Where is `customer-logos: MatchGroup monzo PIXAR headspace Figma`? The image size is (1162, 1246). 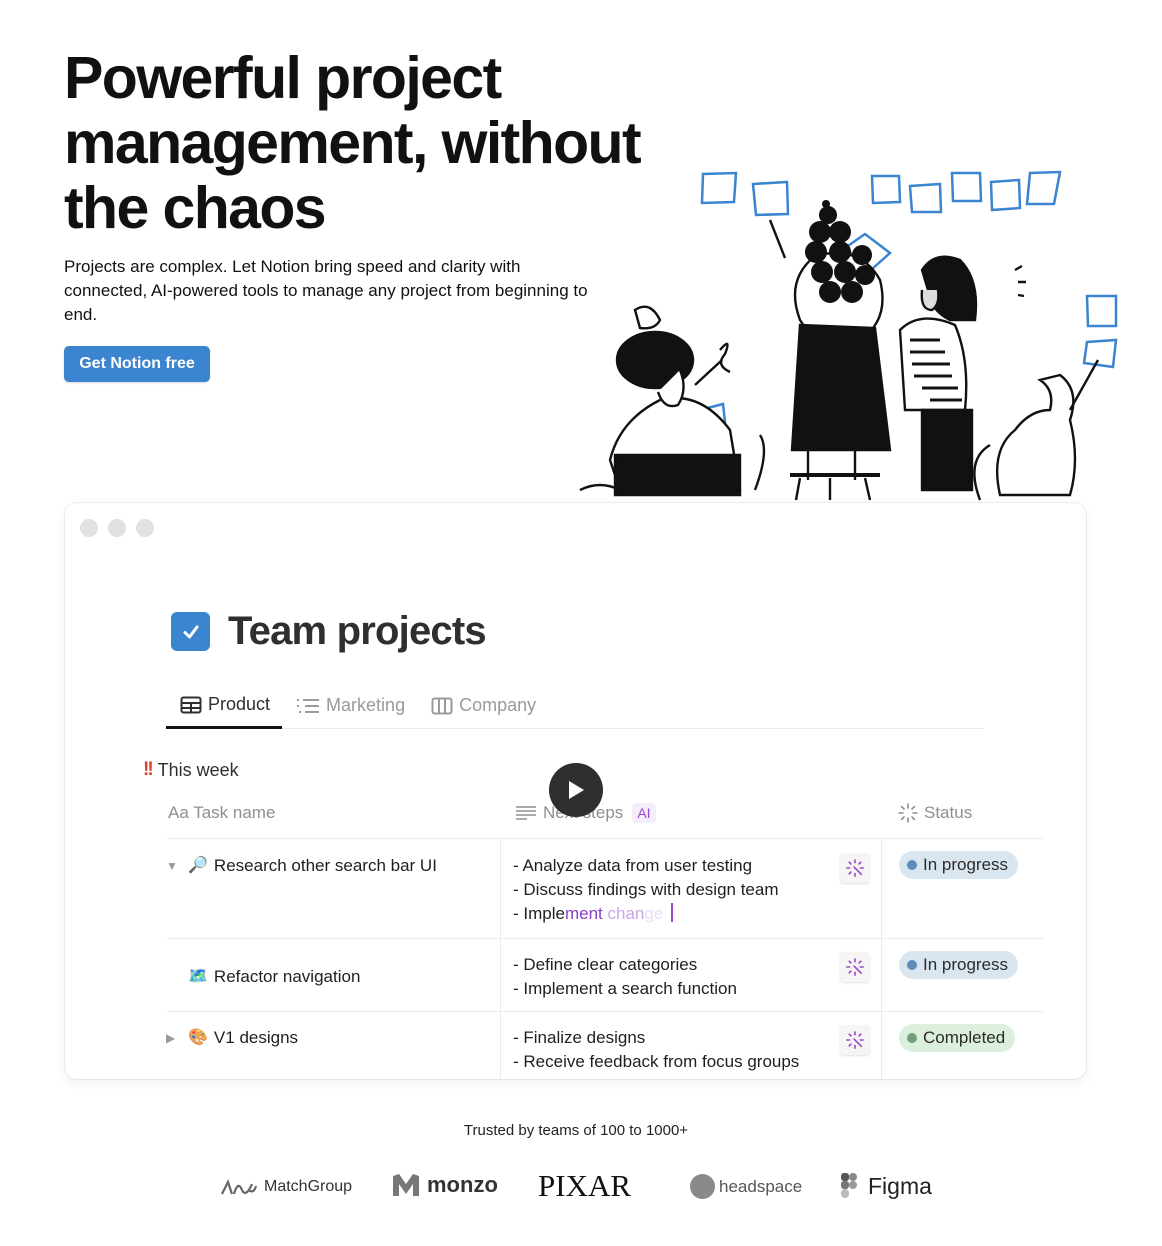
customer-logos: MatchGroup monzo PIXAR headspace Figma is located at coordinates (581, 1188).